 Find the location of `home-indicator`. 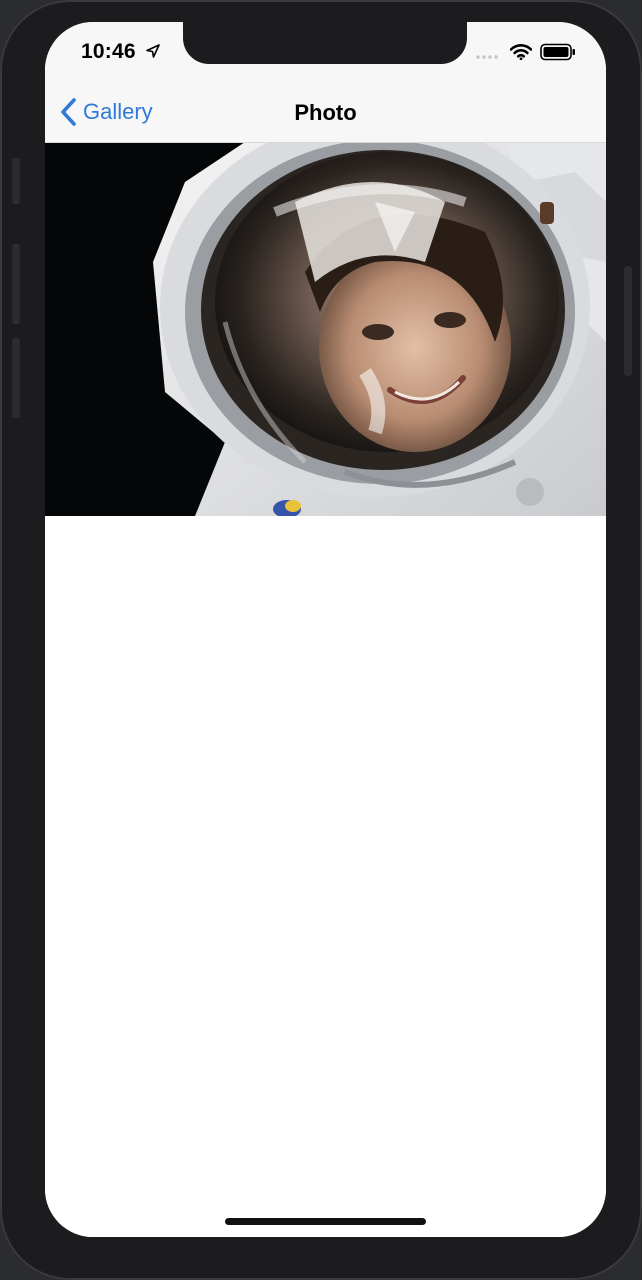

home-indicator is located at coordinates (325, 1221).